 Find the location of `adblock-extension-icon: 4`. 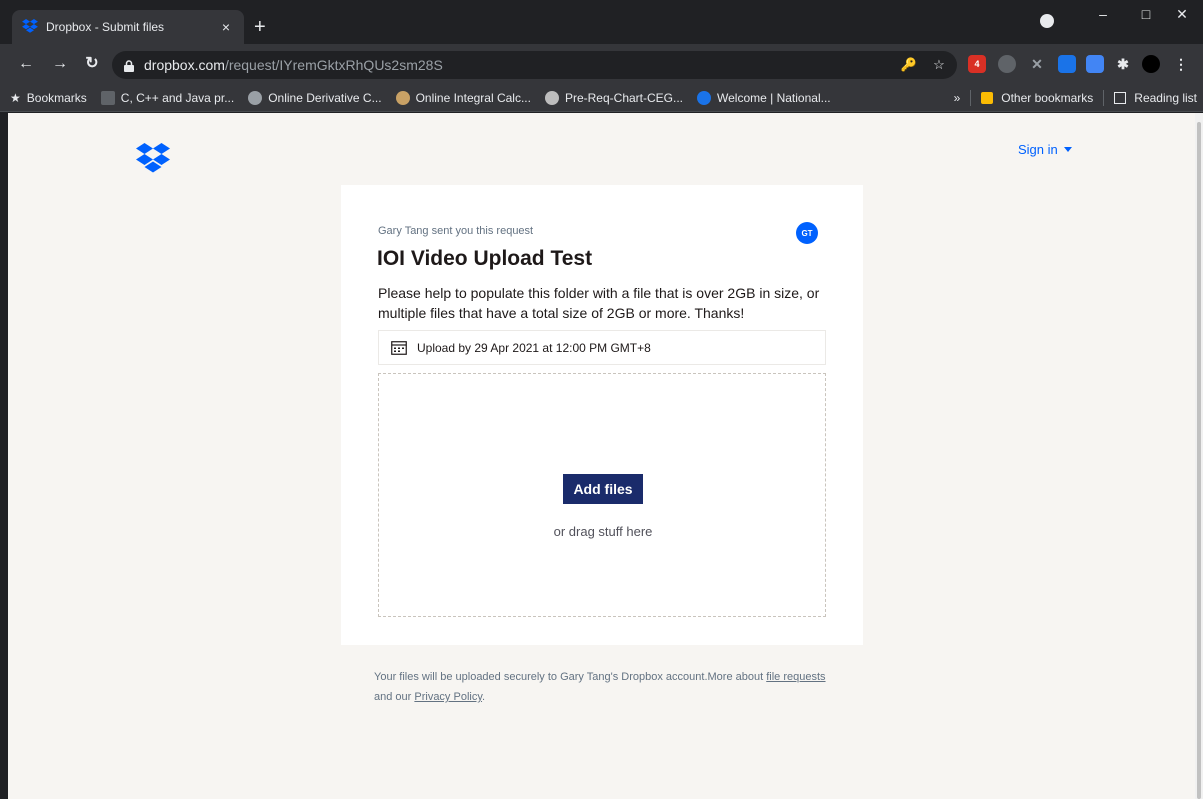

adblock-extension-icon: 4 is located at coordinates (977, 64).